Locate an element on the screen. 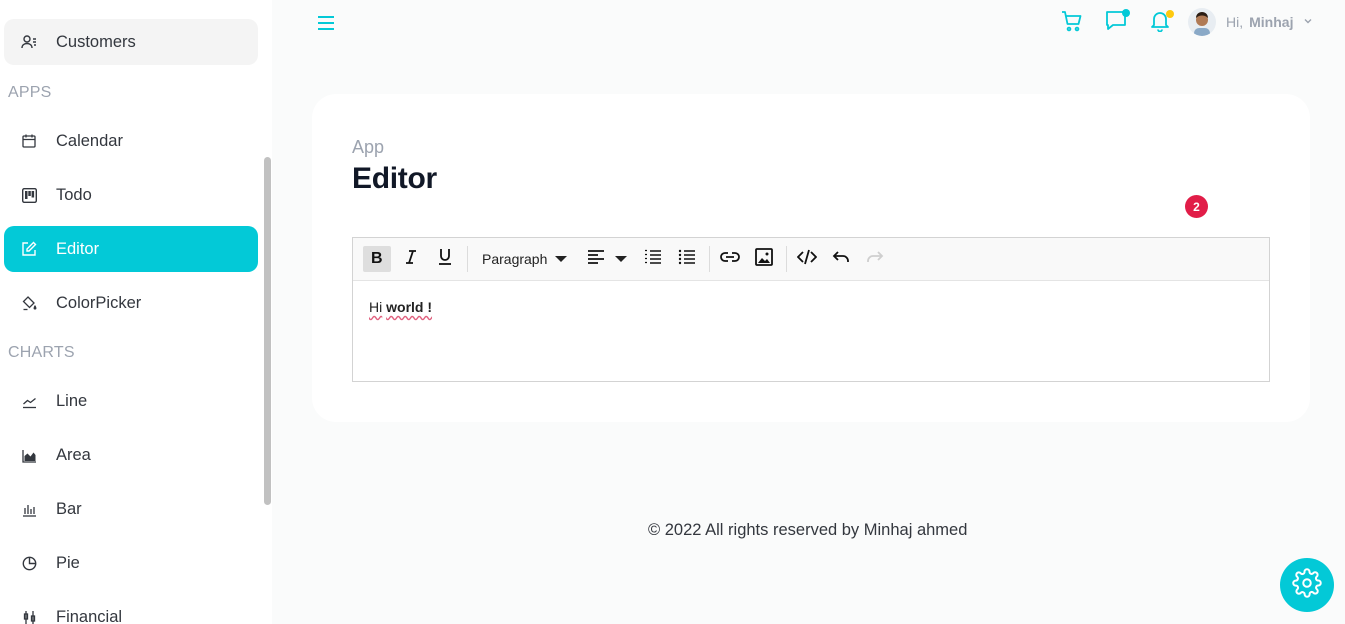 The width and height of the screenshot is (1345, 624). sidebar-item-financial: Financial is located at coordinates (131, 609).